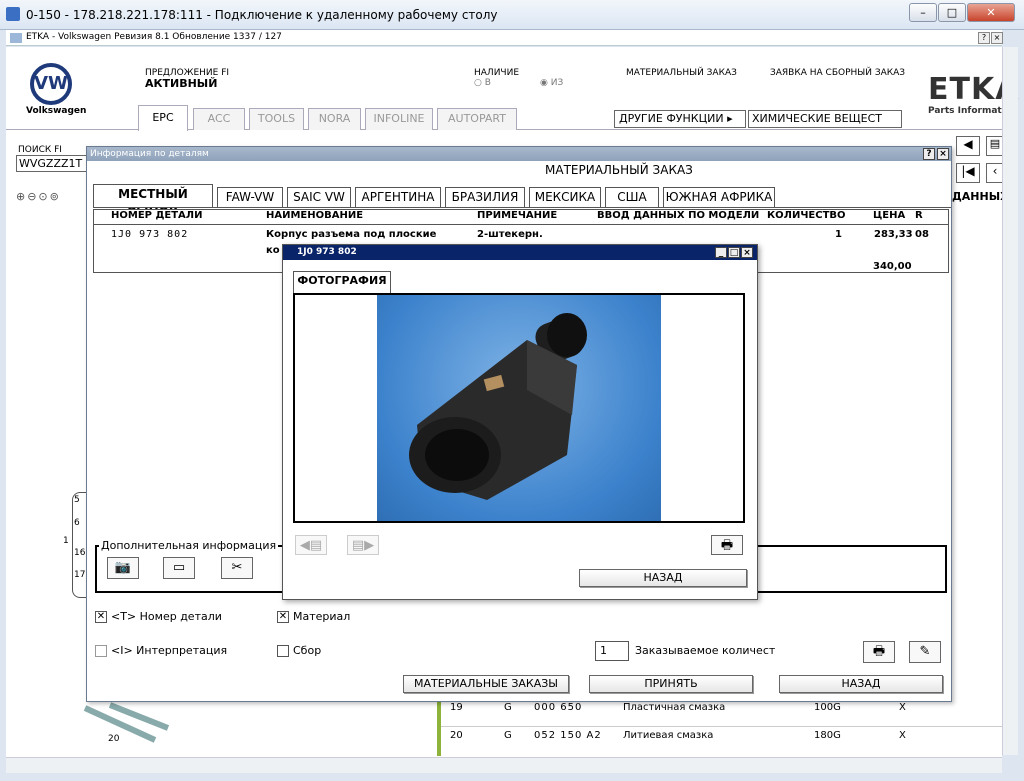  What do you see at coordinates (923, 12) in the screenshot?
I see `minimize-button: –` at bounding box center [923, 12].